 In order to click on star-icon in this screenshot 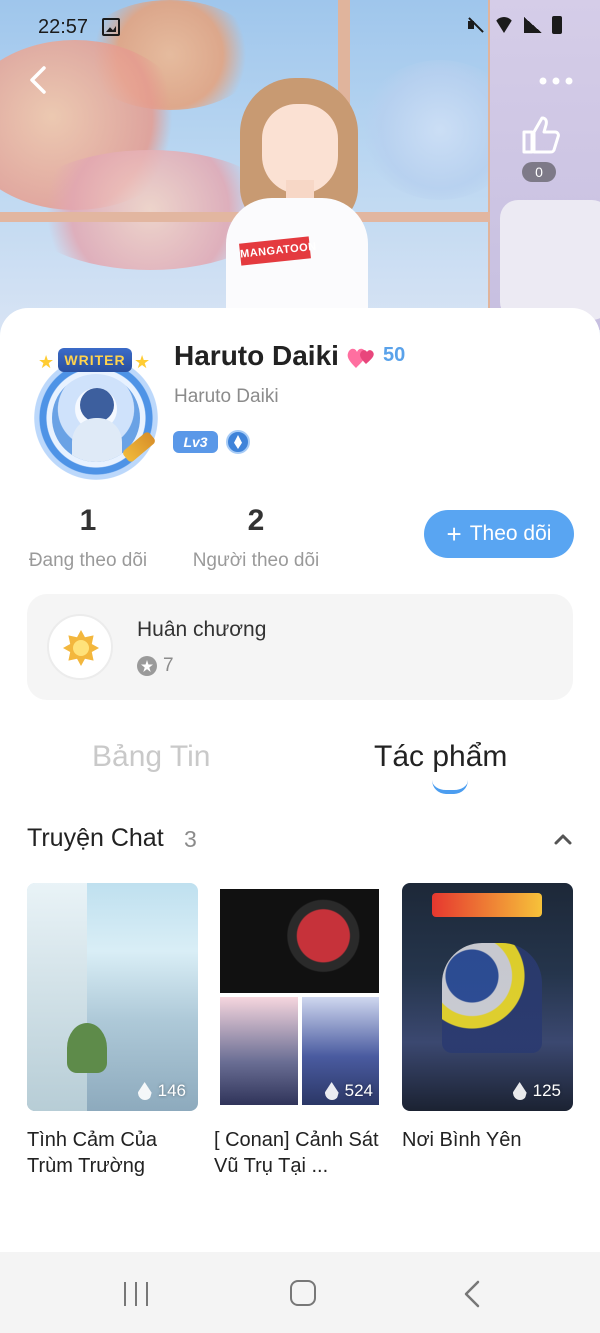, I will do `click(147, 666)`.